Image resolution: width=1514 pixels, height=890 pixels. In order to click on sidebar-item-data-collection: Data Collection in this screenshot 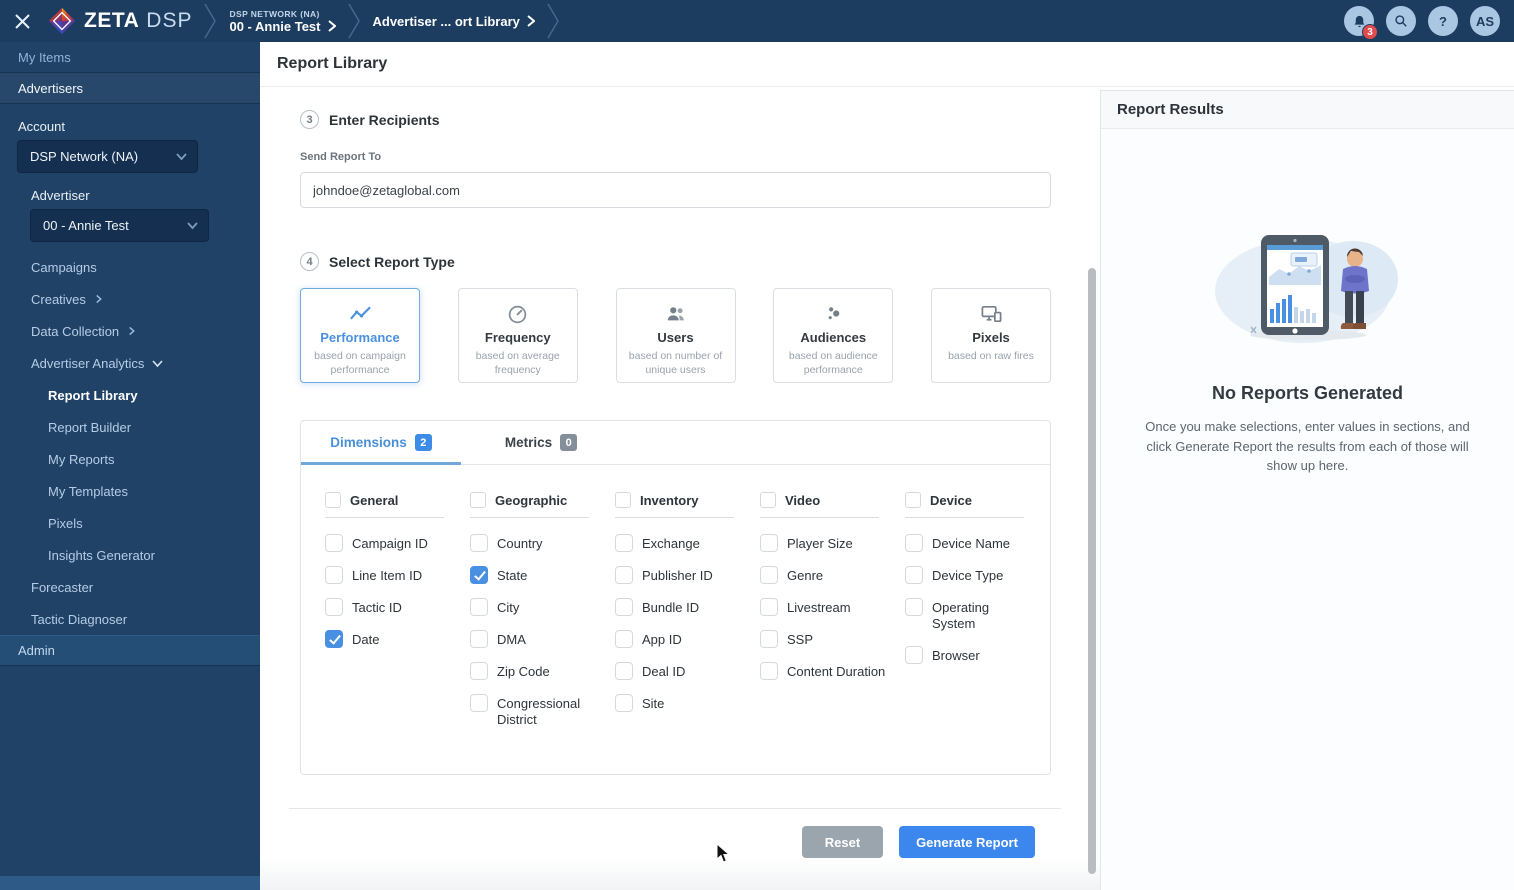, I will do `click(130, 331)`.